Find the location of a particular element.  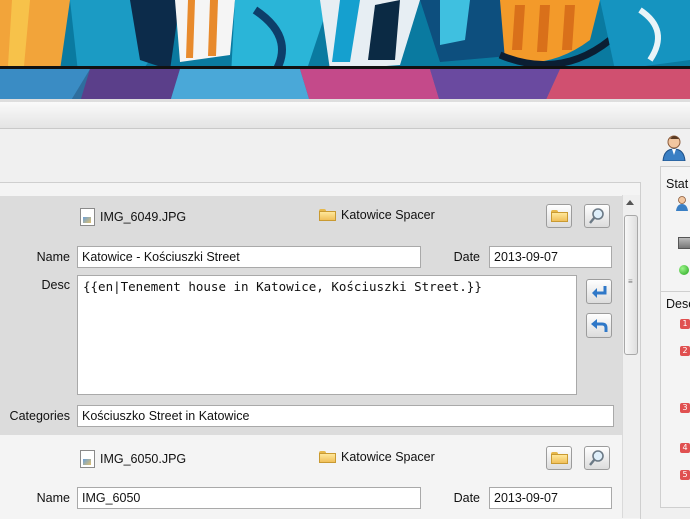

filename: IMG_6049.JPG is located at coordinates (143, 217).